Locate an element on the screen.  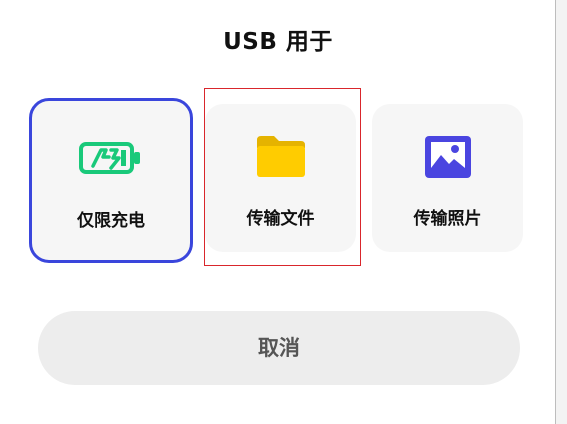
scrollbar-edge is located at coordinates (561, 212).